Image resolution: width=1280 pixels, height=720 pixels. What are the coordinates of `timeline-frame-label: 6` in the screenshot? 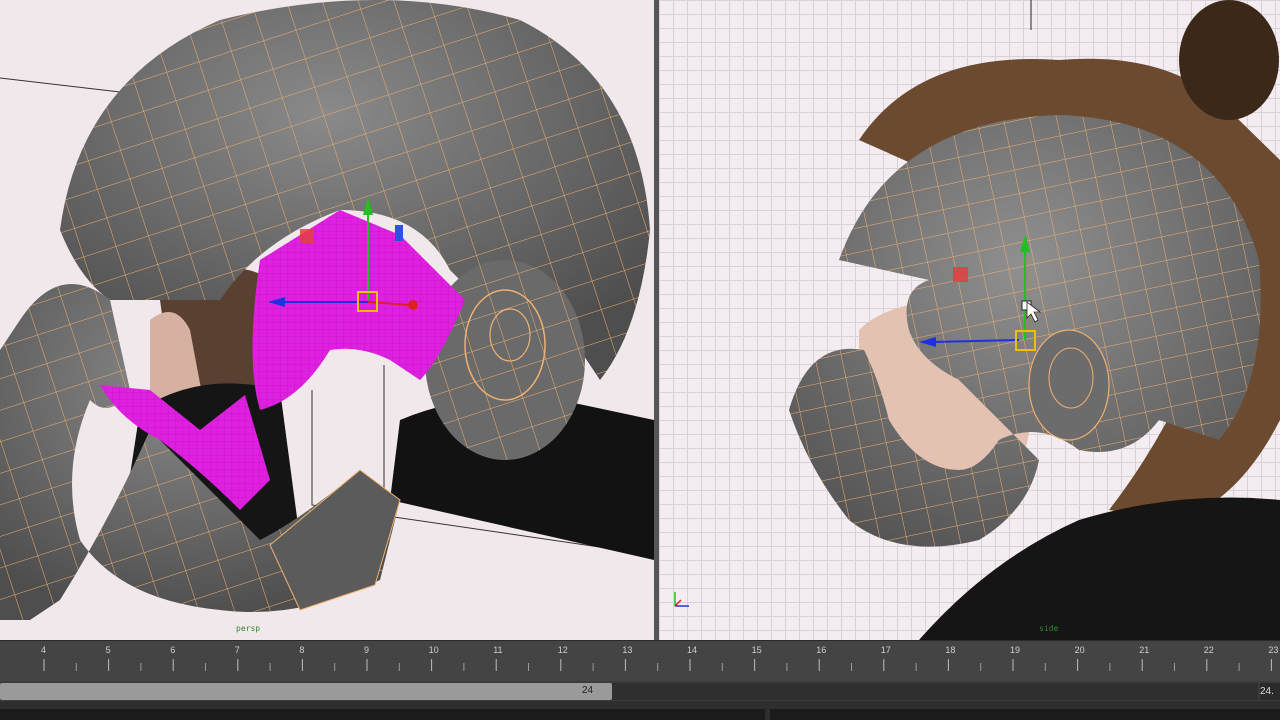 It's located at (173, 650).